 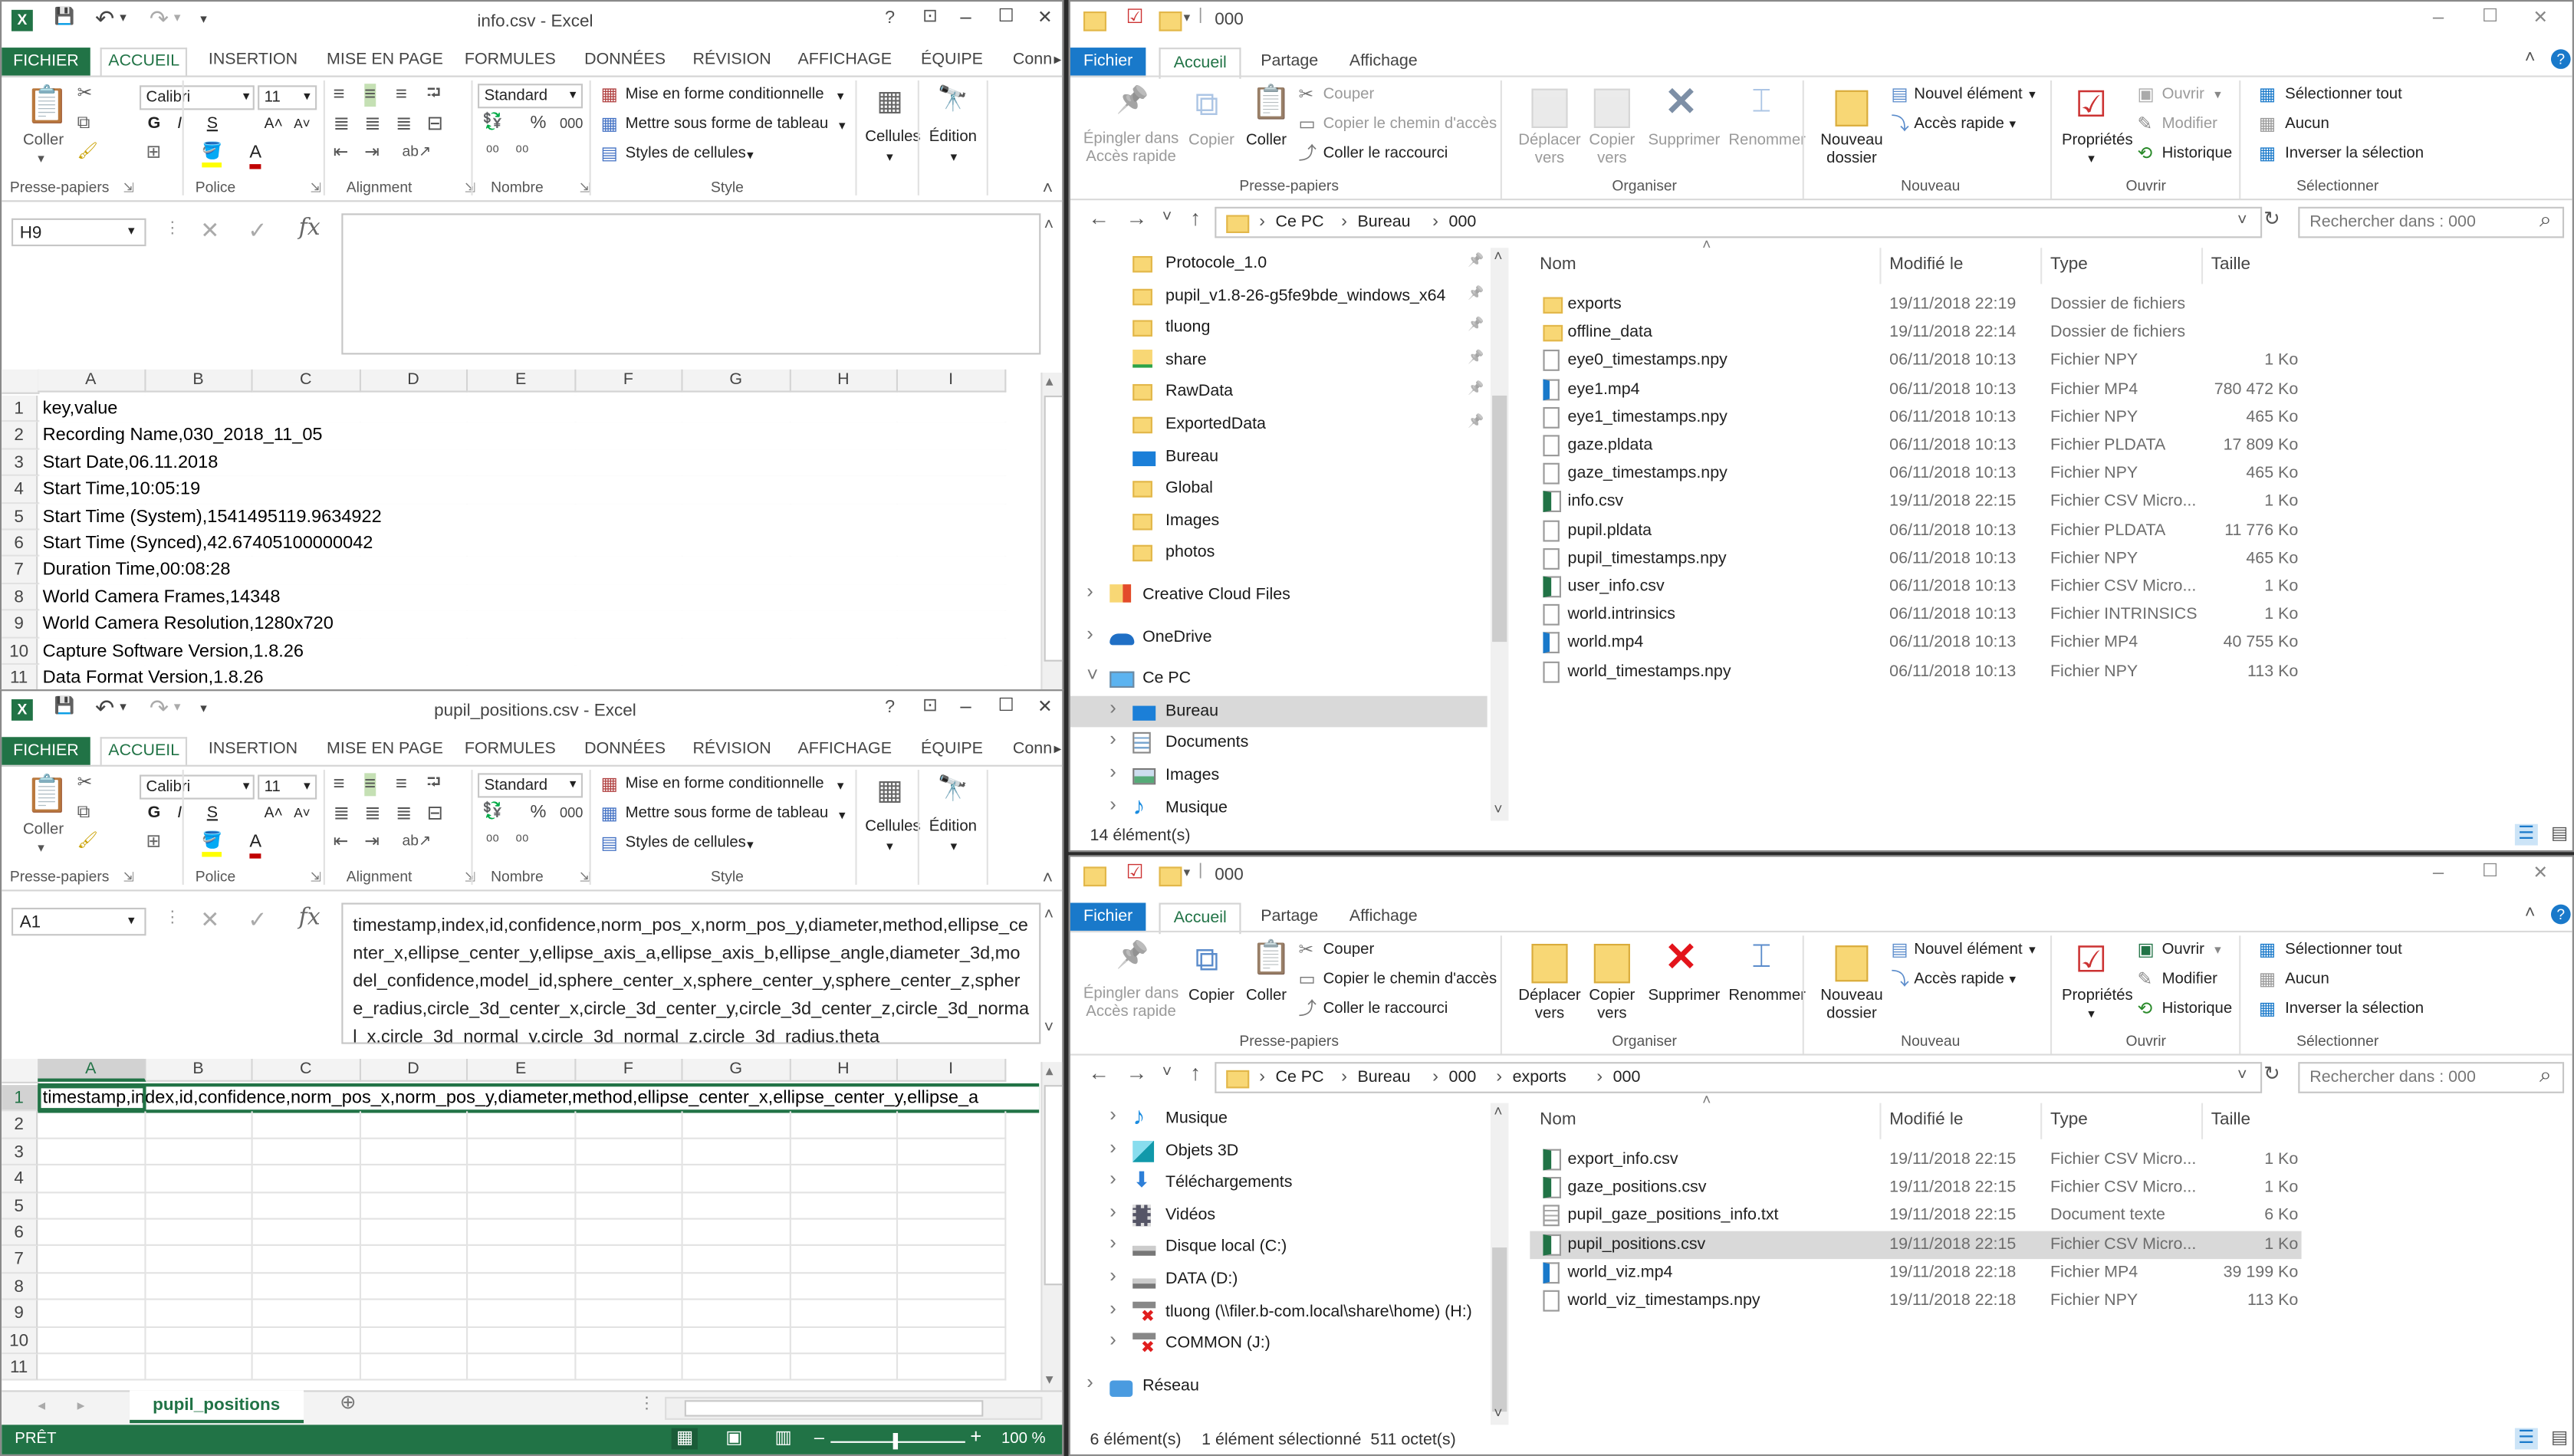 I want to click on row-header-8: 8, so click(x=20, y=597).